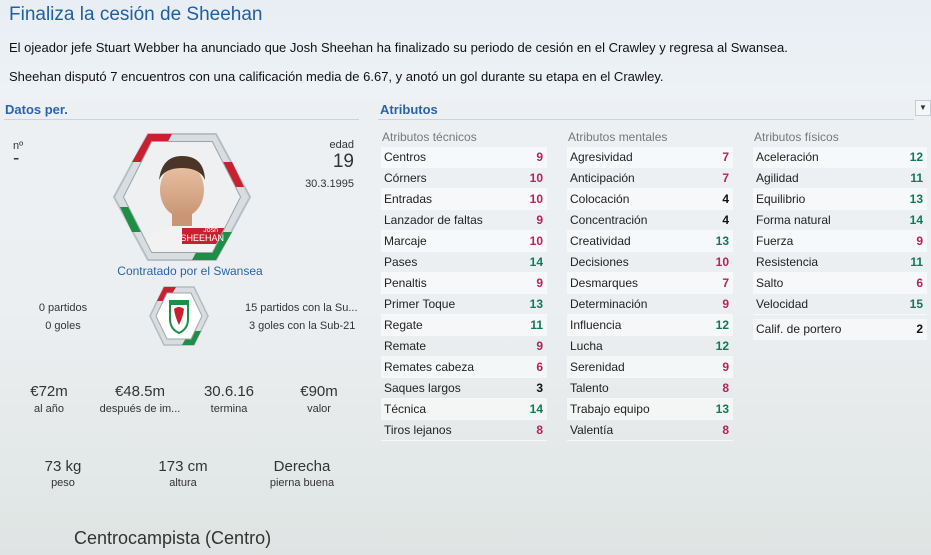  Describe the element at coordinates (464, 241) in the screenshot. I see `attribute-row: Marcaje 10` at that location.